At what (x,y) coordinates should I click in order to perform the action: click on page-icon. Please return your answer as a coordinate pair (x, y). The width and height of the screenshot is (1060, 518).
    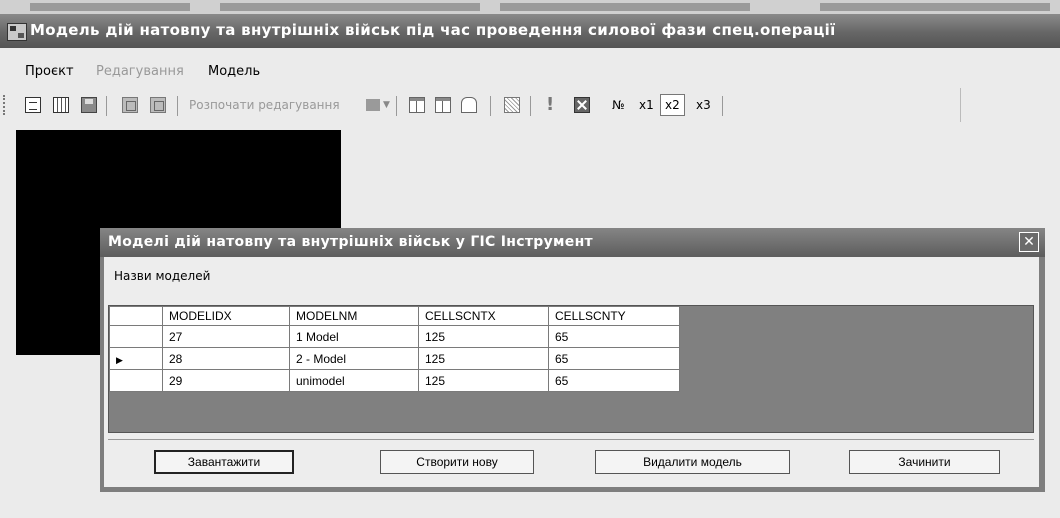
    Looking at the image, I should click on (130, 105).